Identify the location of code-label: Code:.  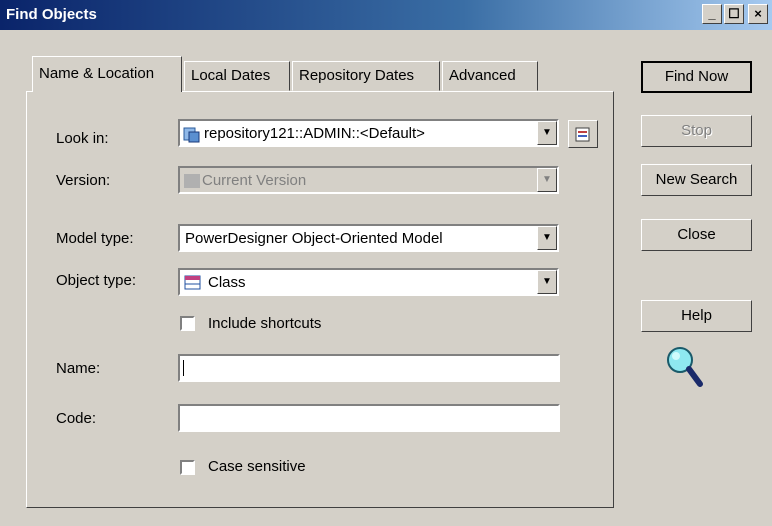
(76, 418).